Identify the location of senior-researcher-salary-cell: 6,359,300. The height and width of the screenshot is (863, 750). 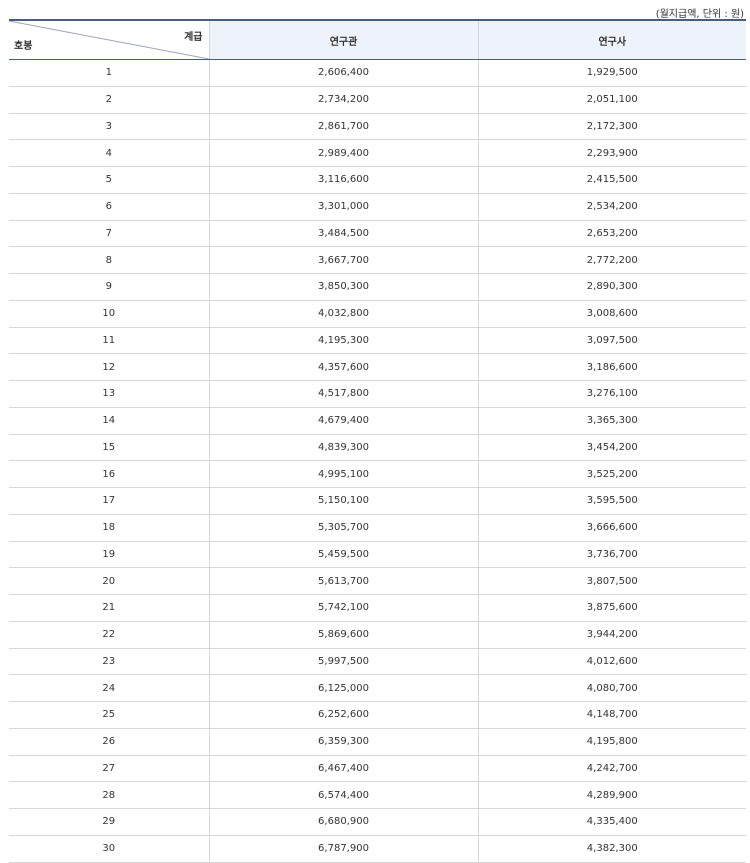
(343, 742).